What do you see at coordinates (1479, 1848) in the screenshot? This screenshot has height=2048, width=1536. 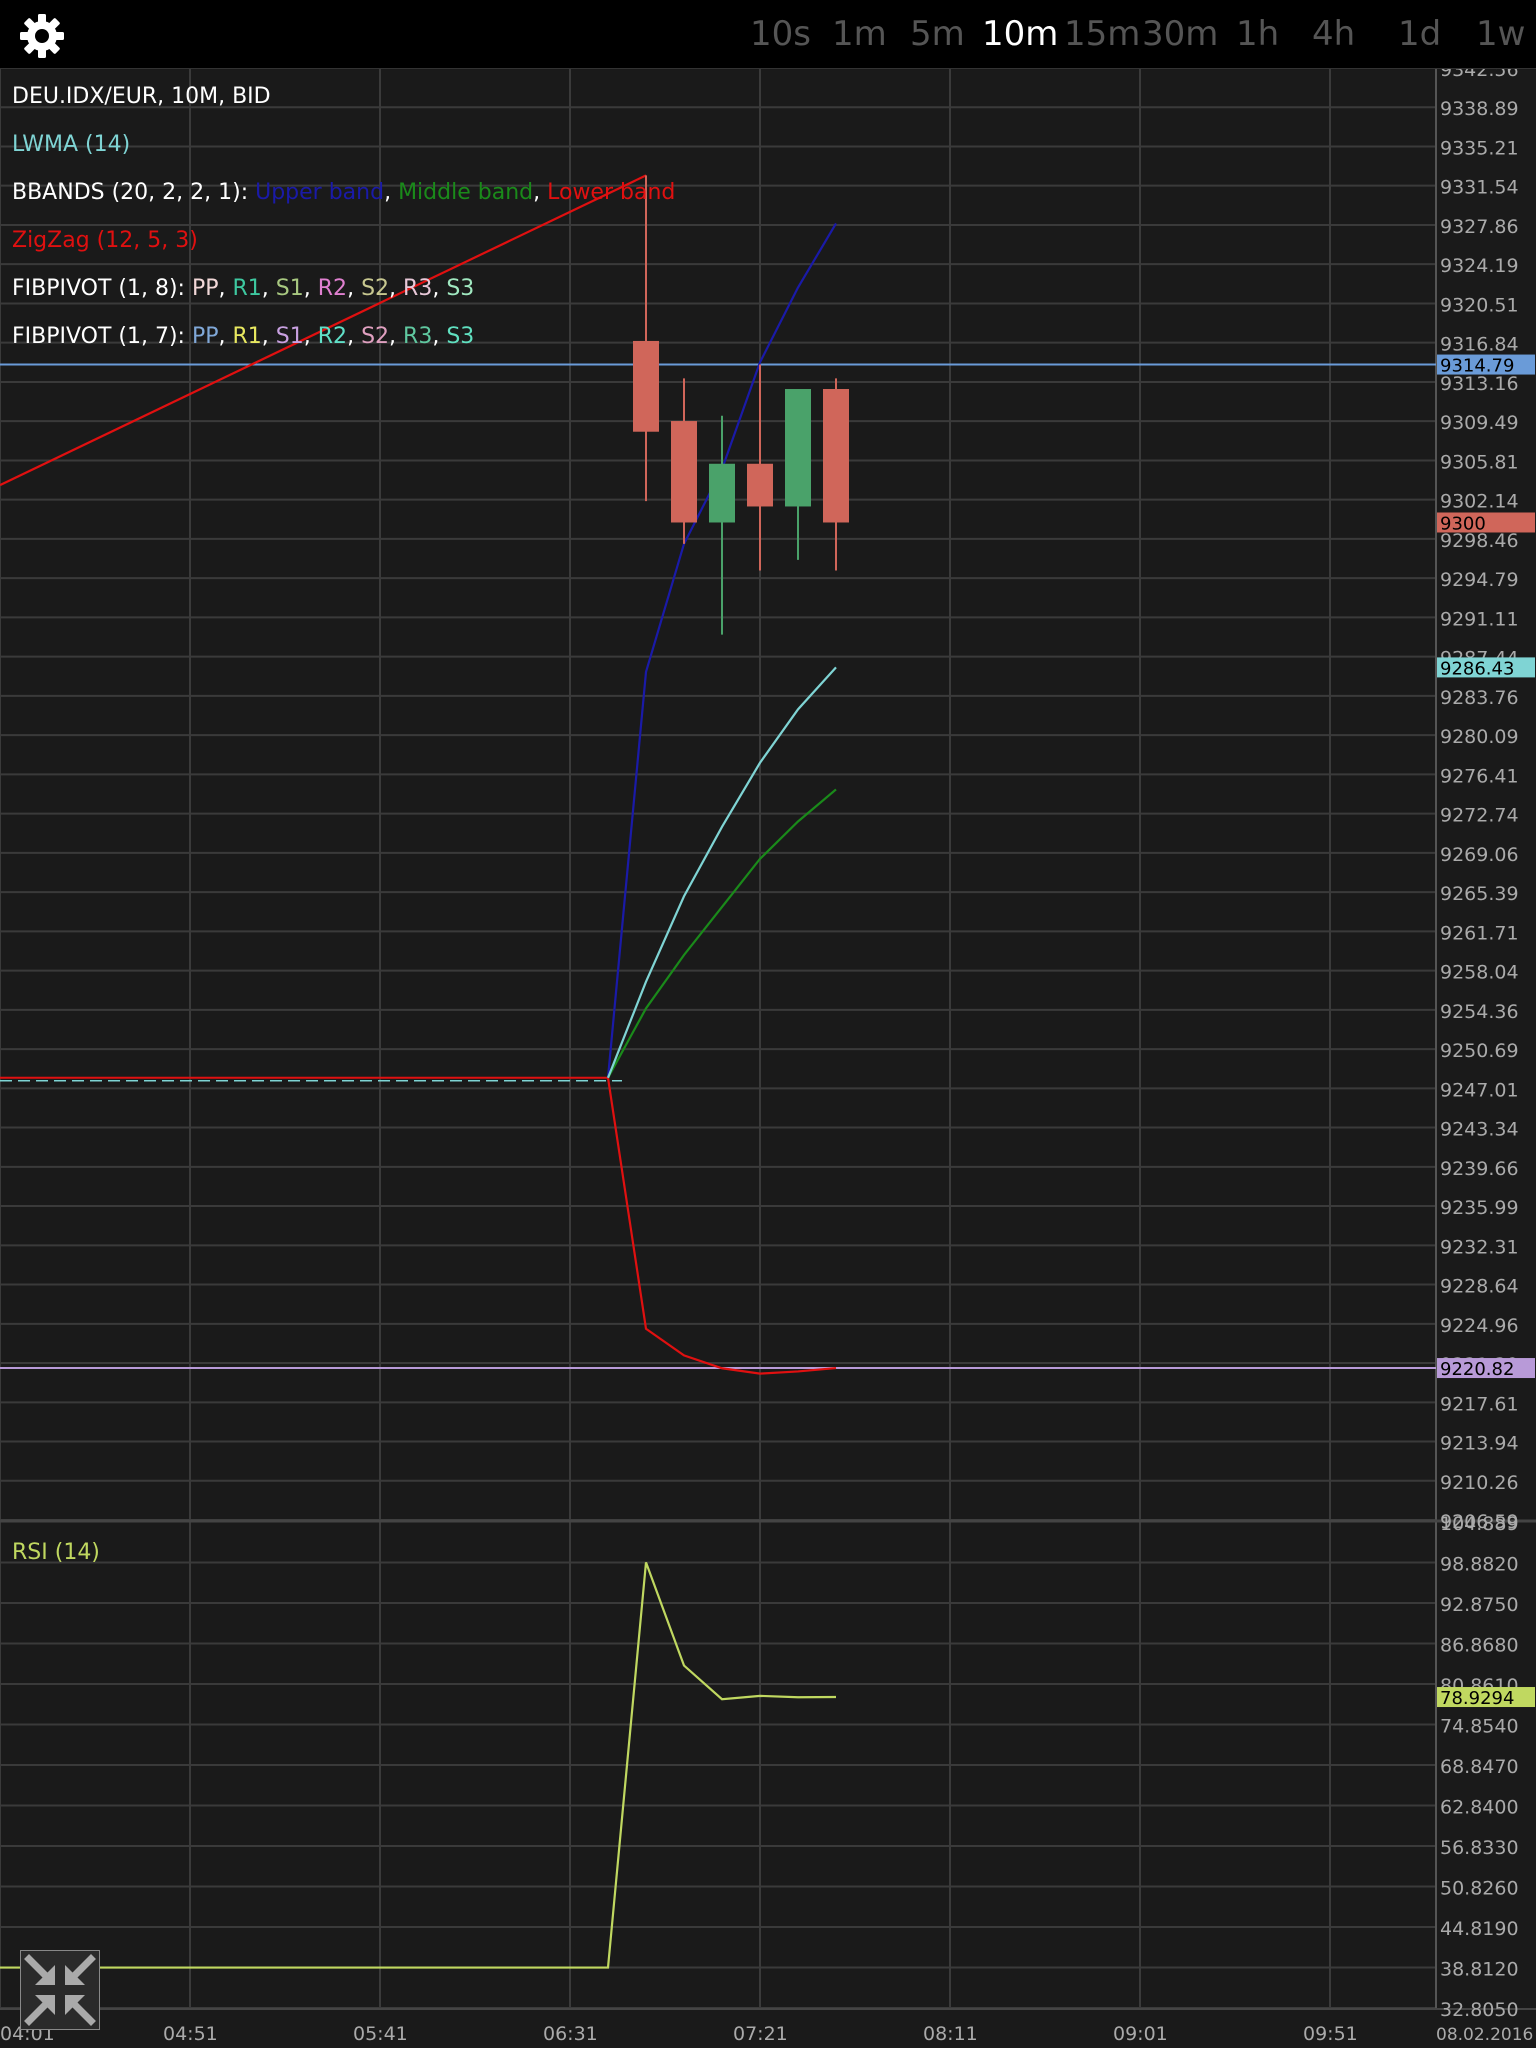 I see `rsi-tick-label: 56.8330` at bounding box center [1479, 1848].